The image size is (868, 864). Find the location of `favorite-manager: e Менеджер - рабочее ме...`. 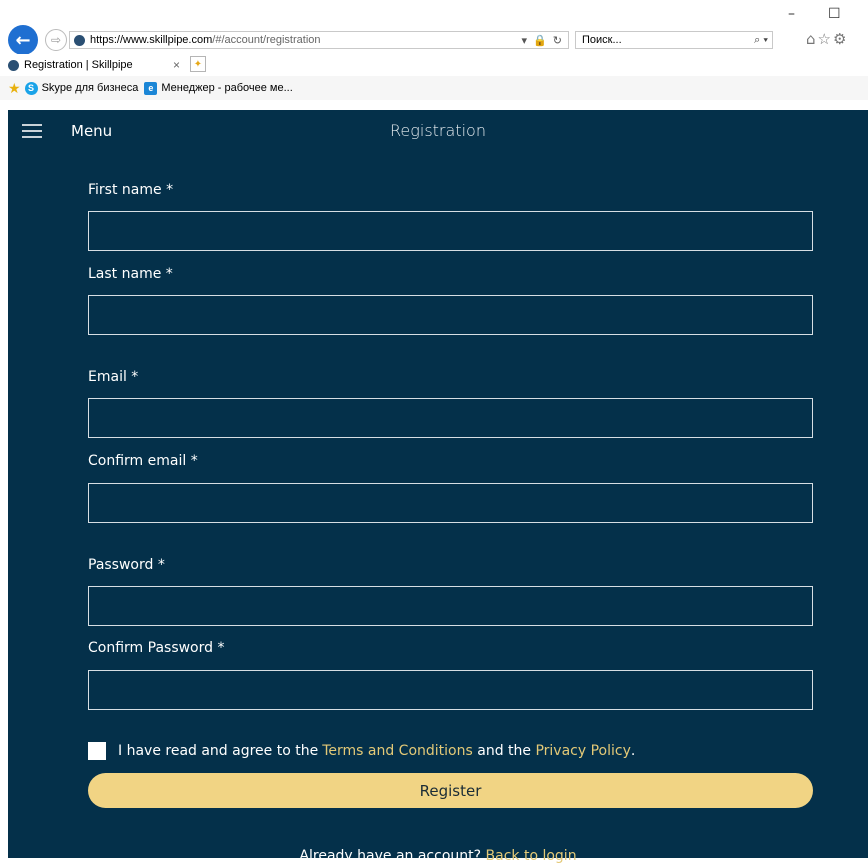

favorite-manager: e Менеджер - рабочее ме... is located at coordinates (218, 88).